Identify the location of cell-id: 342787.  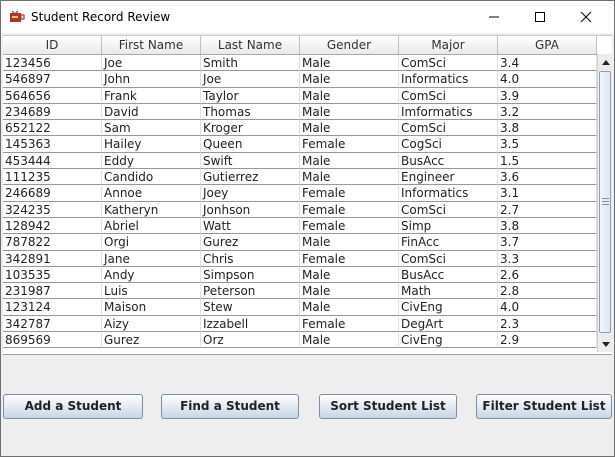
(52, 324).